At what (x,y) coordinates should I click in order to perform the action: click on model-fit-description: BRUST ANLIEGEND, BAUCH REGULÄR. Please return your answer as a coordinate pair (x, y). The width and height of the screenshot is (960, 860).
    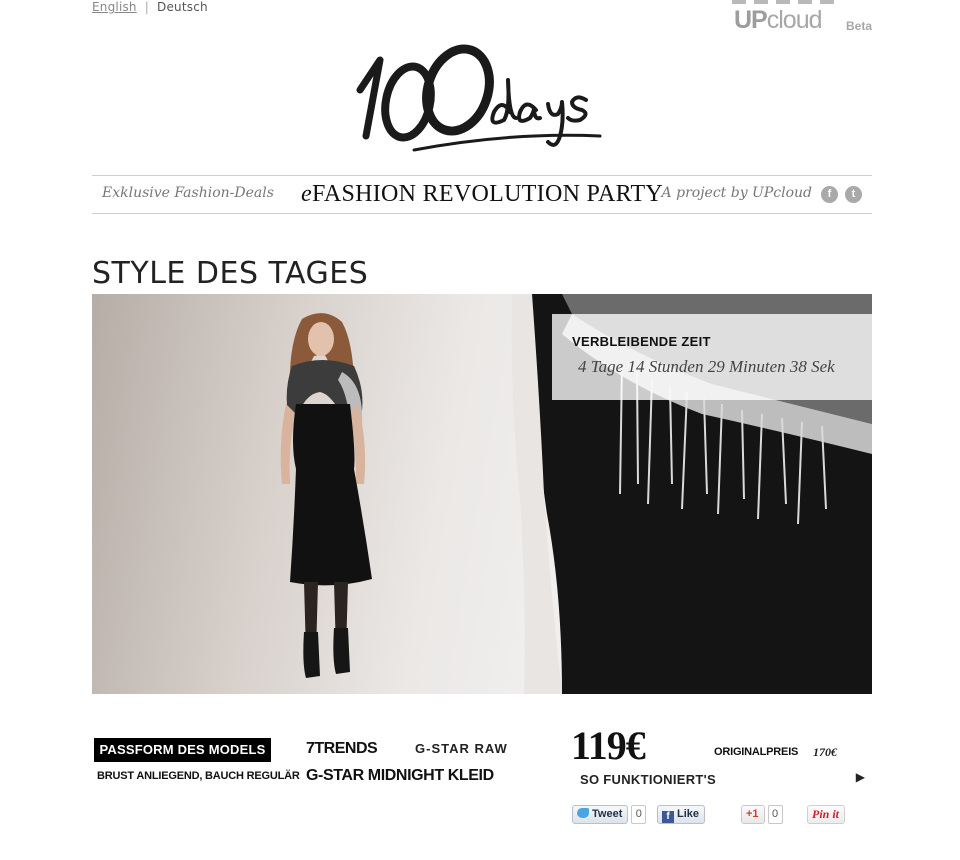
    Looking at the image, I should click on (198, 776).